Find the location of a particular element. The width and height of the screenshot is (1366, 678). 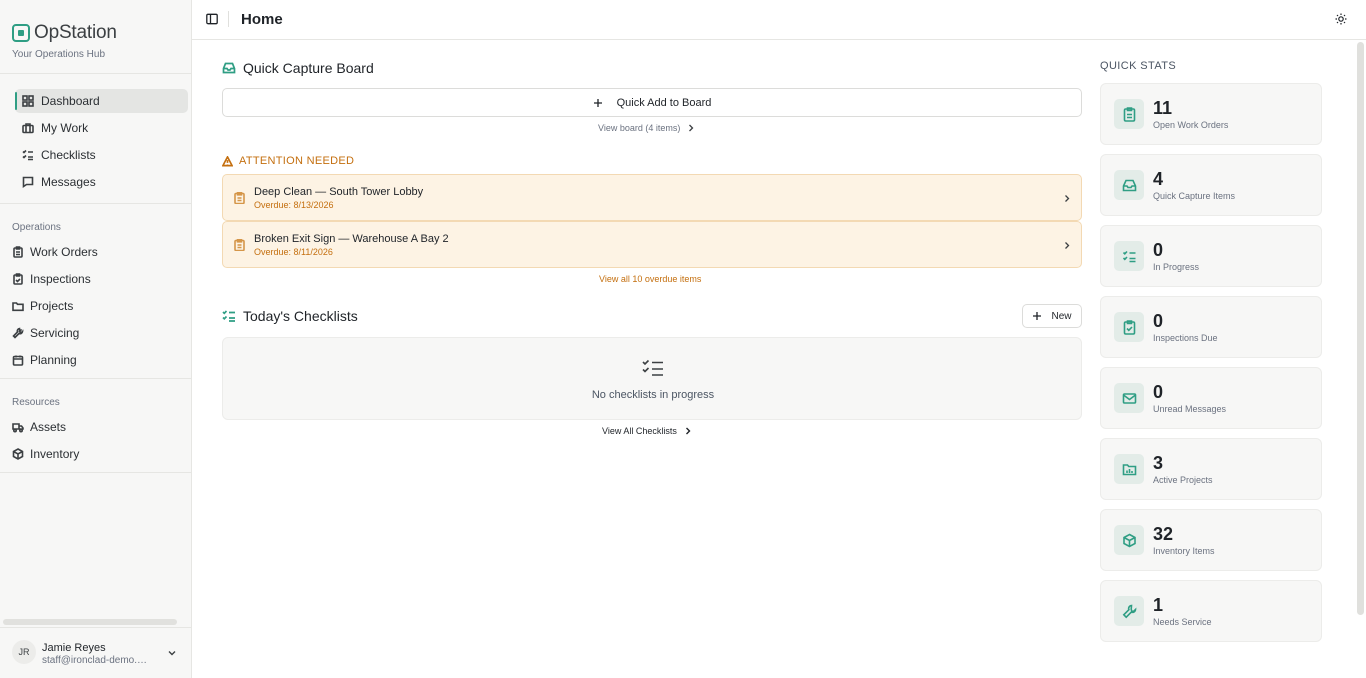

view-board-link: View board (4 items) is located at coordinates (646, 128).